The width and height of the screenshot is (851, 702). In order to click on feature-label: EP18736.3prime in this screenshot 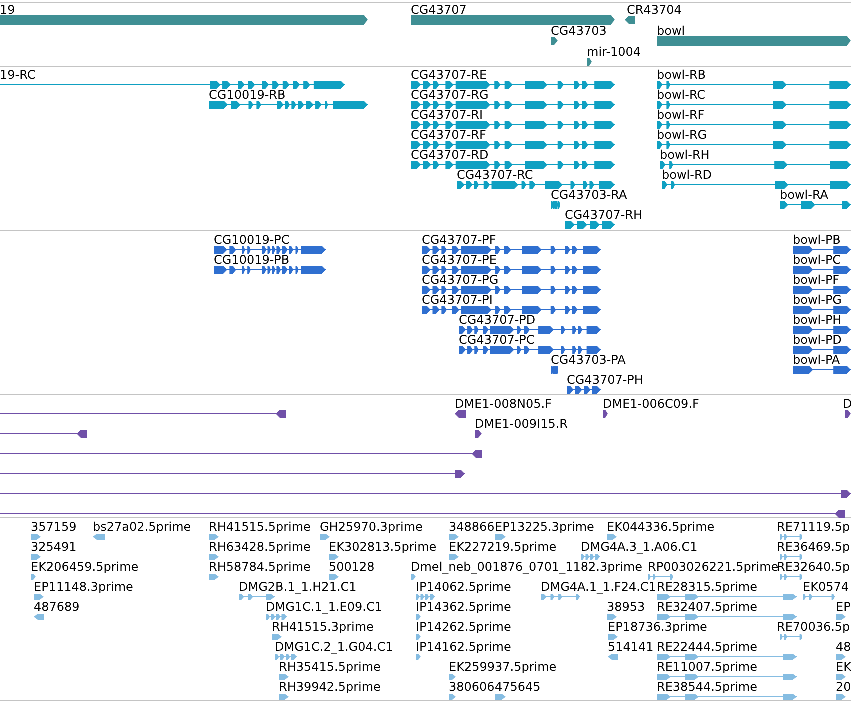, I will do `click(658, 627)`.